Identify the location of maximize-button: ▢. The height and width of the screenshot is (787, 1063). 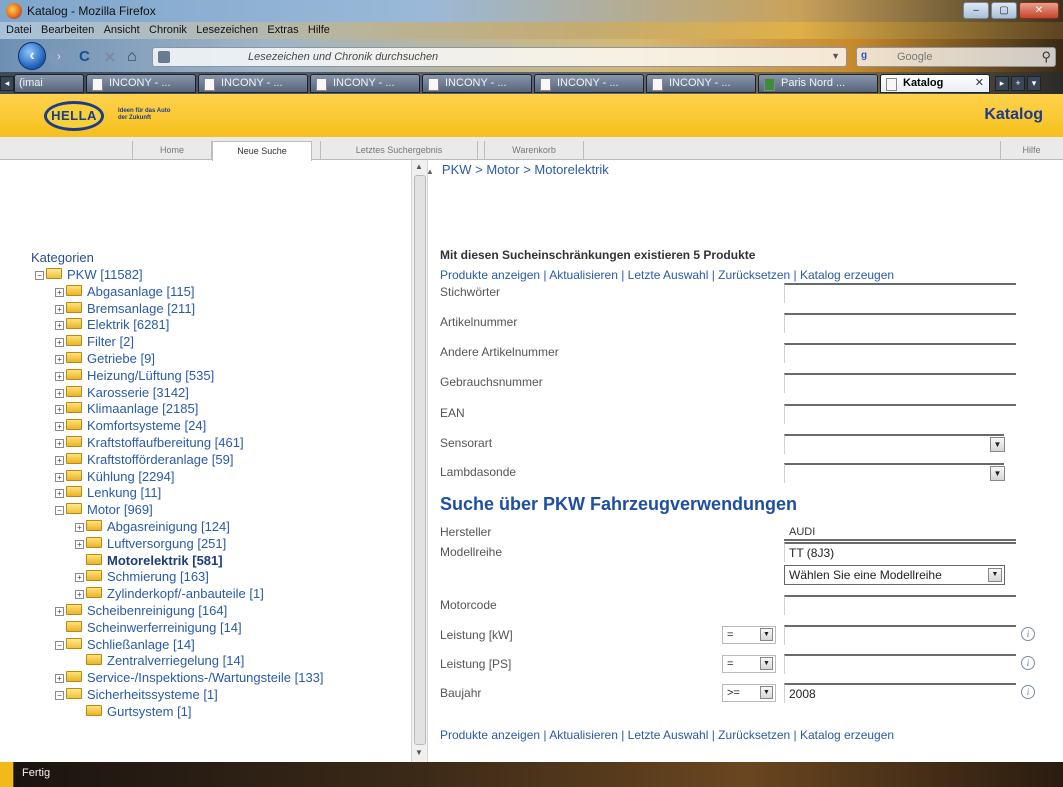
(1004, 10).